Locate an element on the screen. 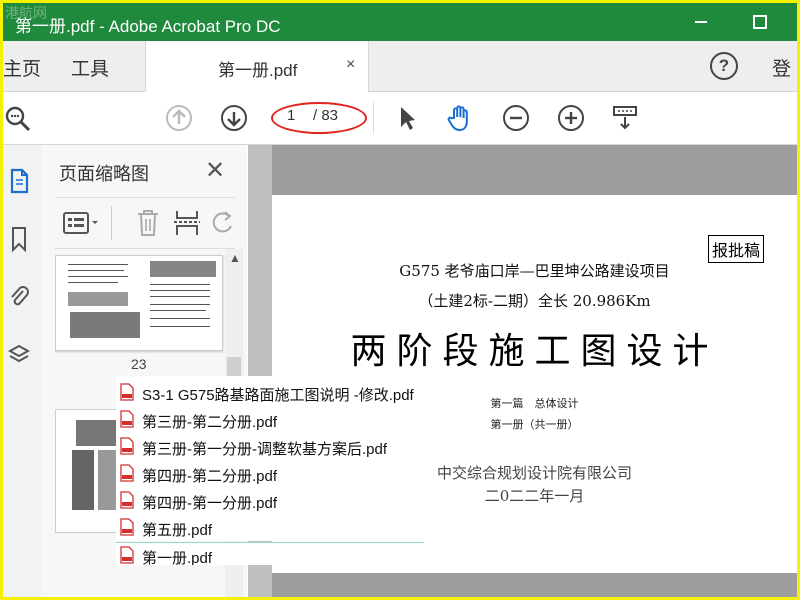 The height and width of the screenshot is (600, 800). zoom-out-icon is located at coordinates (516, 118).